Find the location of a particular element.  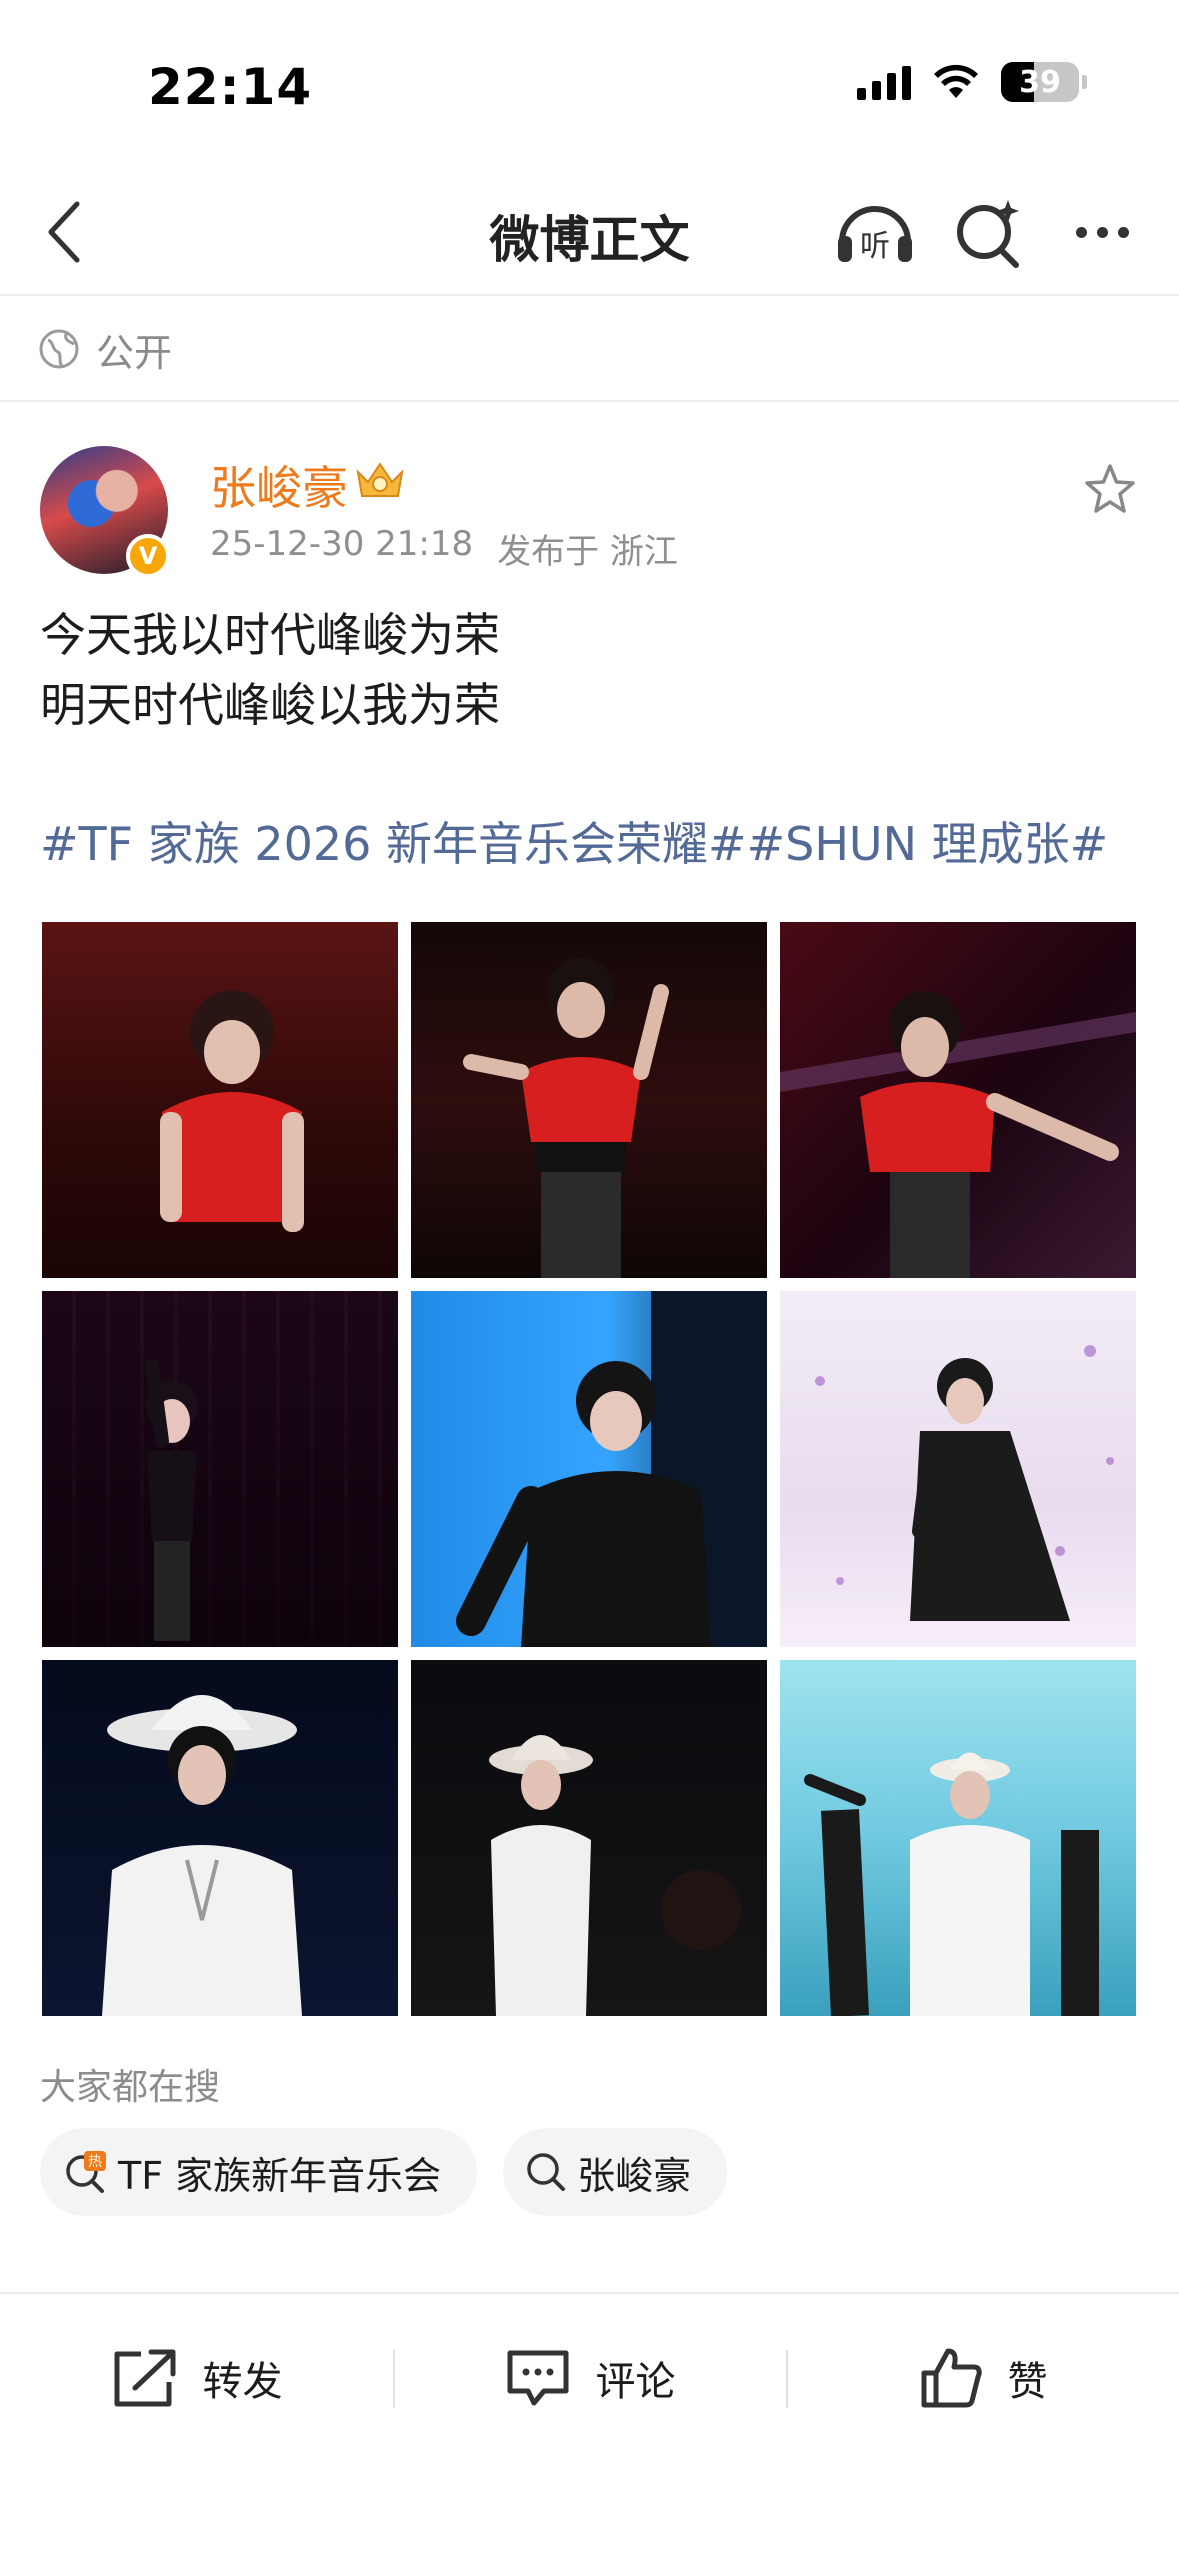

favorite-button is located at coordinates (1110, 490).